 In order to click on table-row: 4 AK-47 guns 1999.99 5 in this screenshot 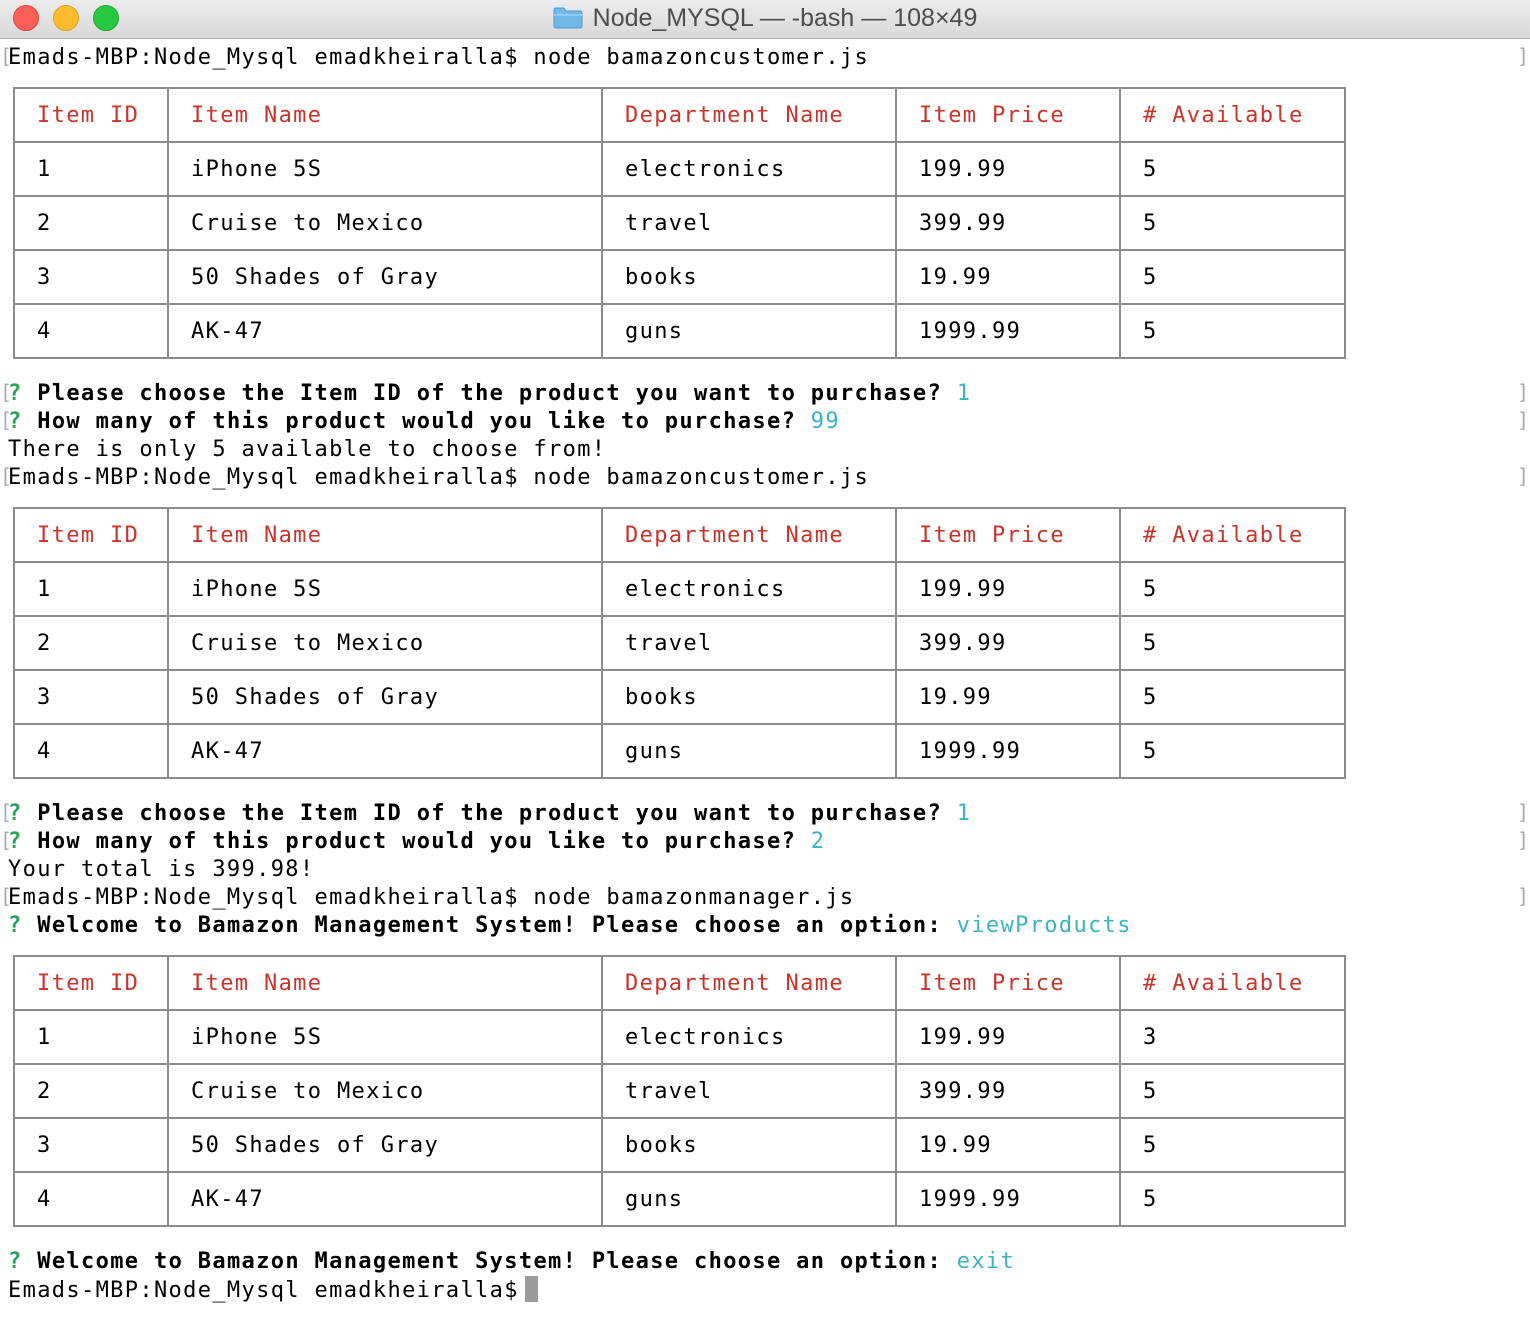, I will do `click(679, 751)`.